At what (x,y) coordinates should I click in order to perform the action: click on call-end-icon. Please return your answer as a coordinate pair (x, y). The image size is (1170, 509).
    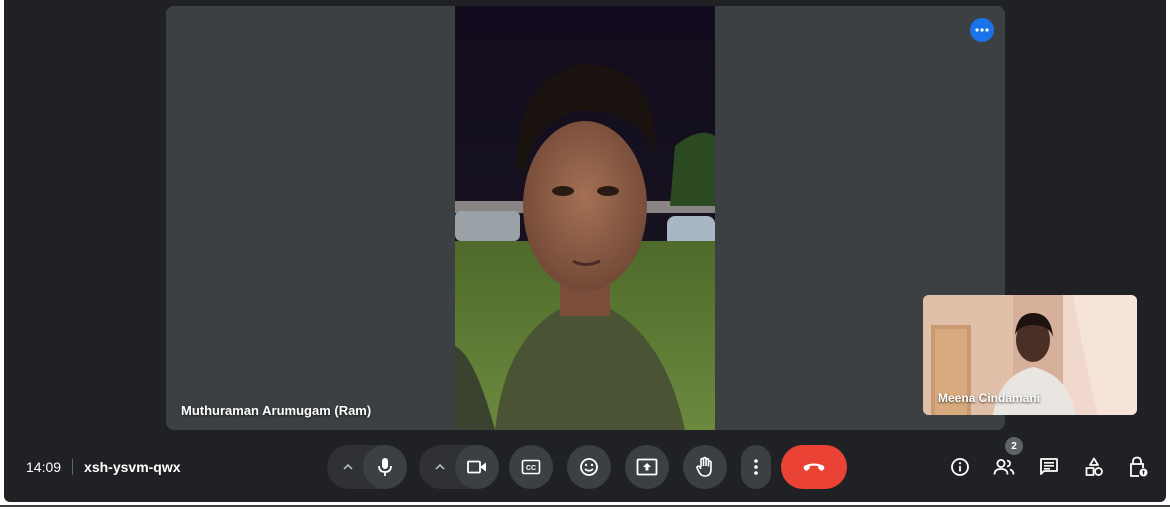
    Looking at the image, I should click on (814, 467).